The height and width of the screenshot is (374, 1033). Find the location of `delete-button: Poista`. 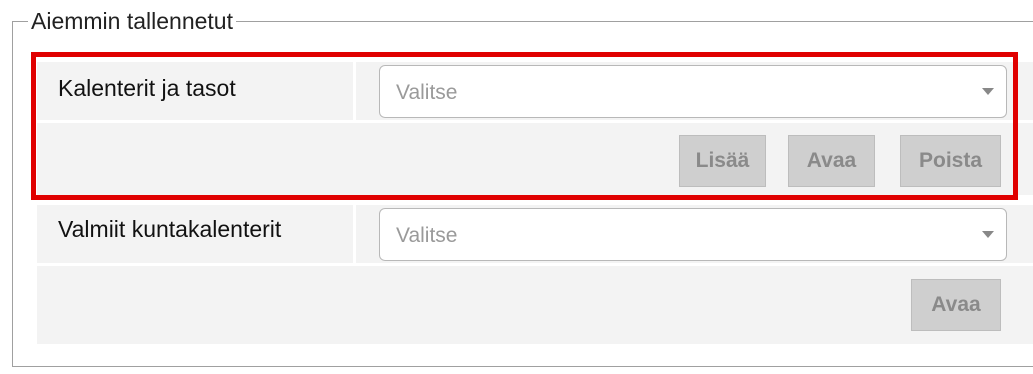

delete-button: Poista is located at coordinates (950, 161).